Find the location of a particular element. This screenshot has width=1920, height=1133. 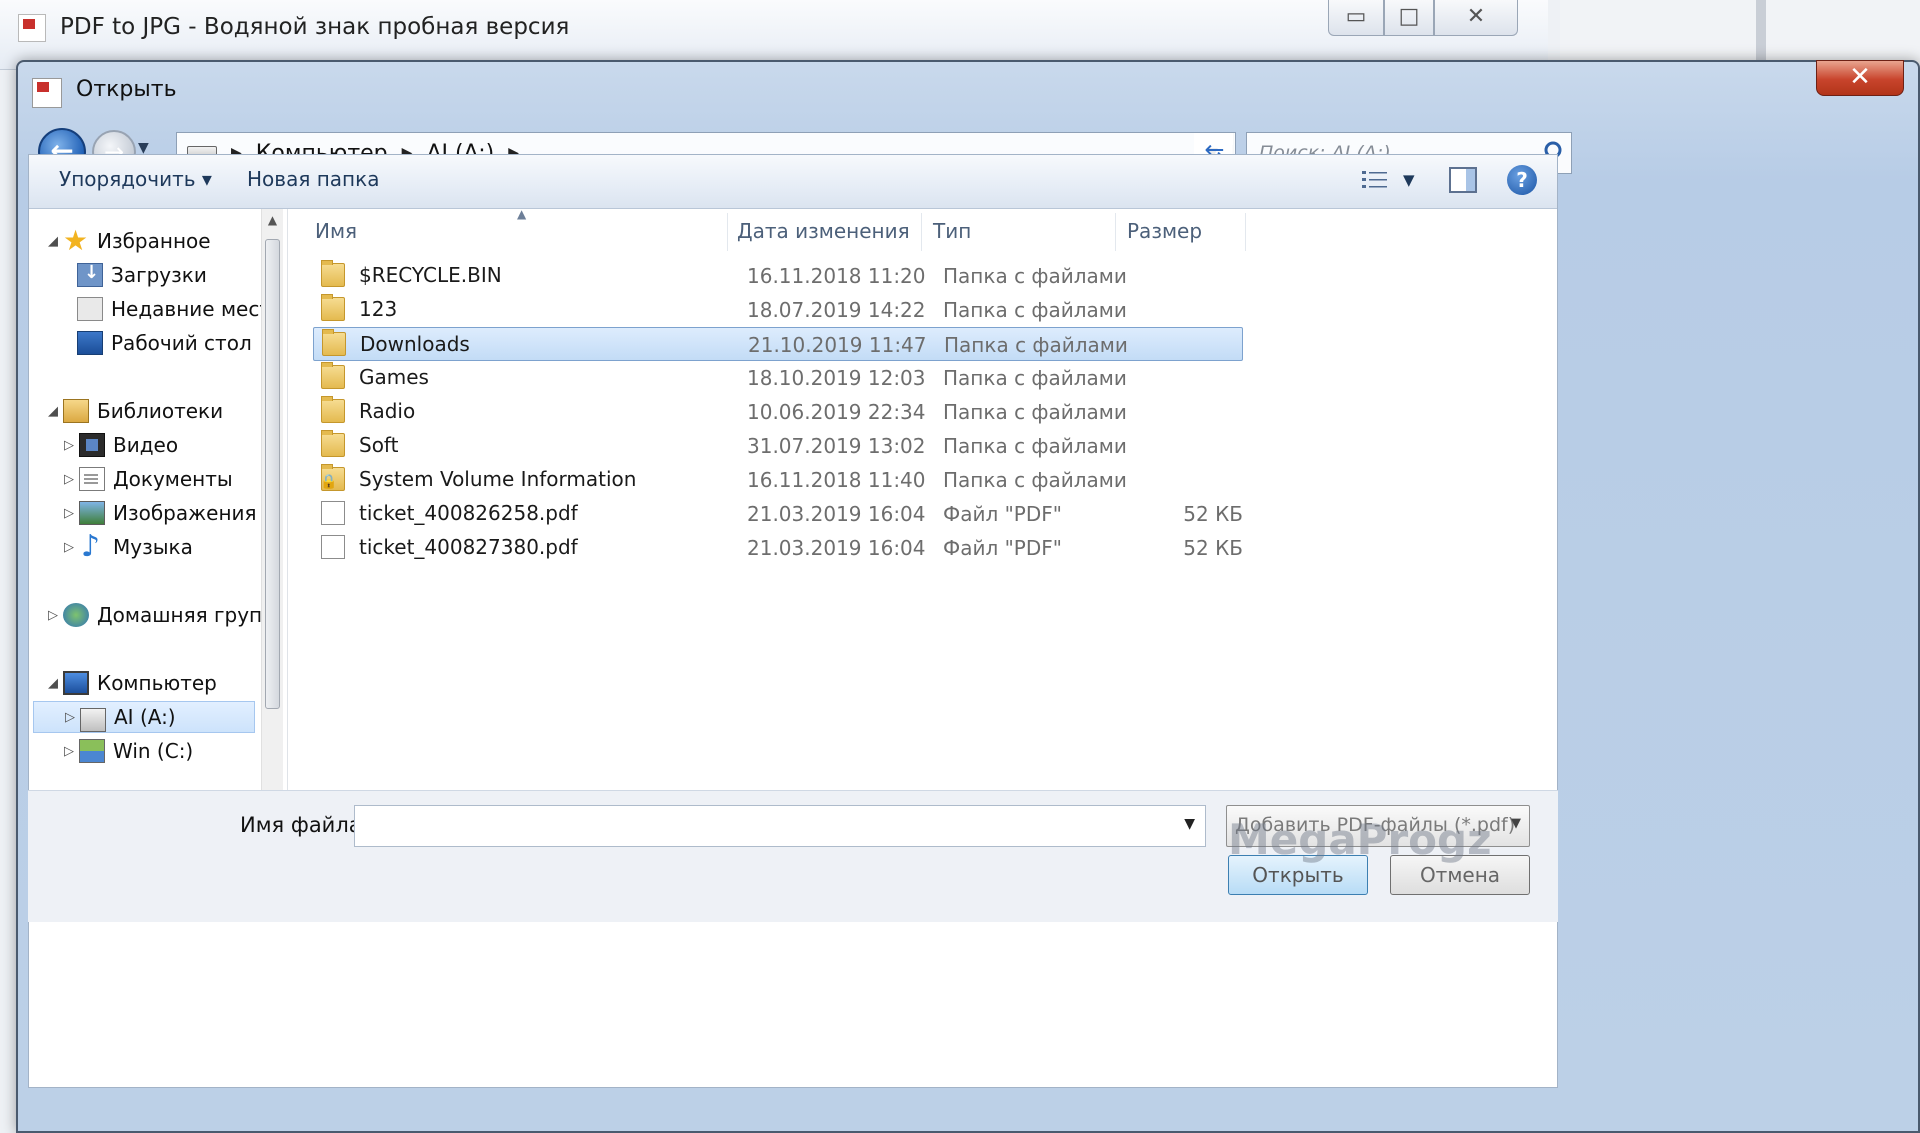

file-date: 31.07.2019 13:02 is located at coordinates (836, 446).